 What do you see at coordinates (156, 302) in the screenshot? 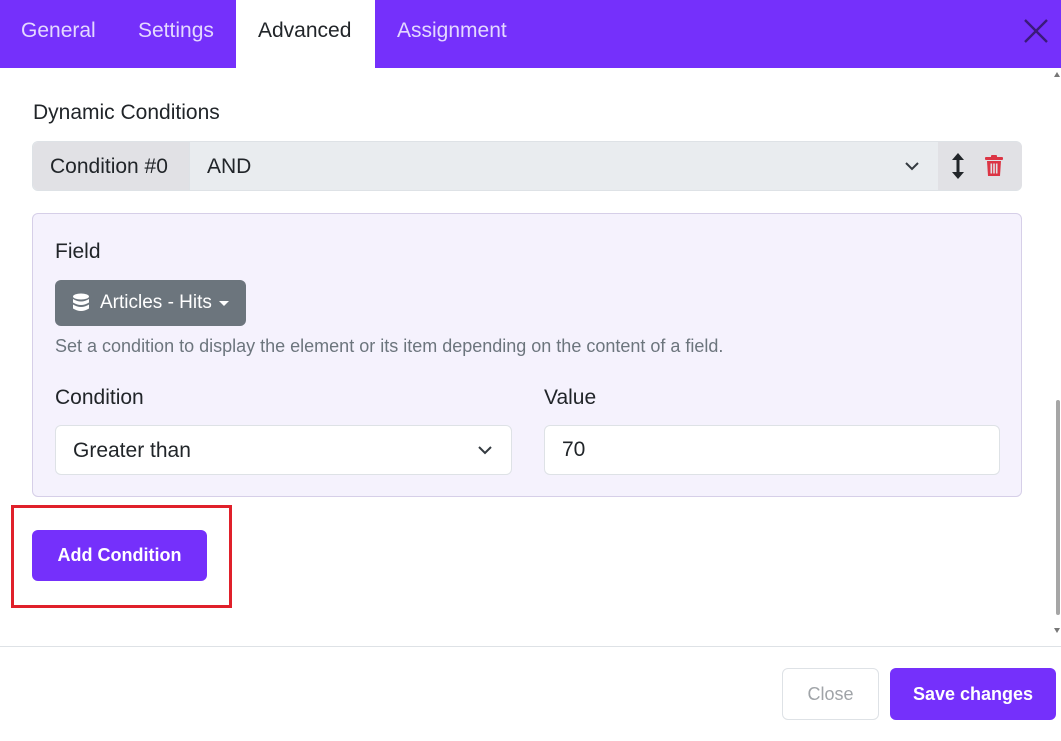
I see `field-button-label: Articles - Hits` at bounding box center [156, 302].